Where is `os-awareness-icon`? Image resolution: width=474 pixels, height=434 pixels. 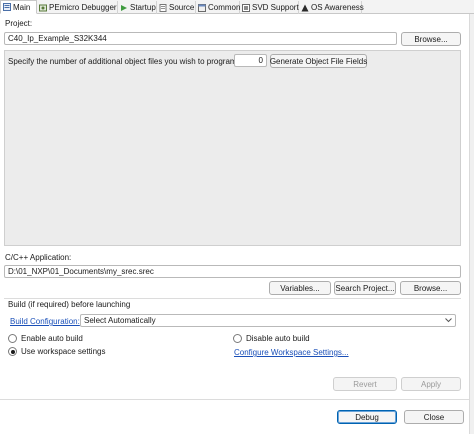 os-awareness-icon is located at coordinates (305, 8).